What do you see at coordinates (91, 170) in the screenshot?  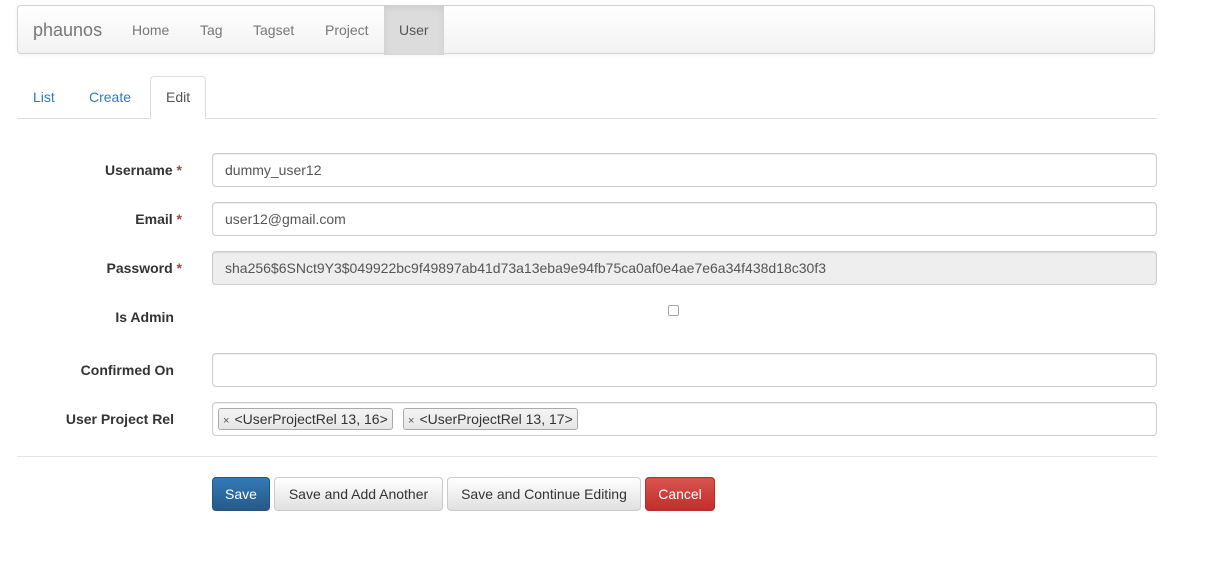 I see `username-label: Username *` at bounding box center [91, 170].